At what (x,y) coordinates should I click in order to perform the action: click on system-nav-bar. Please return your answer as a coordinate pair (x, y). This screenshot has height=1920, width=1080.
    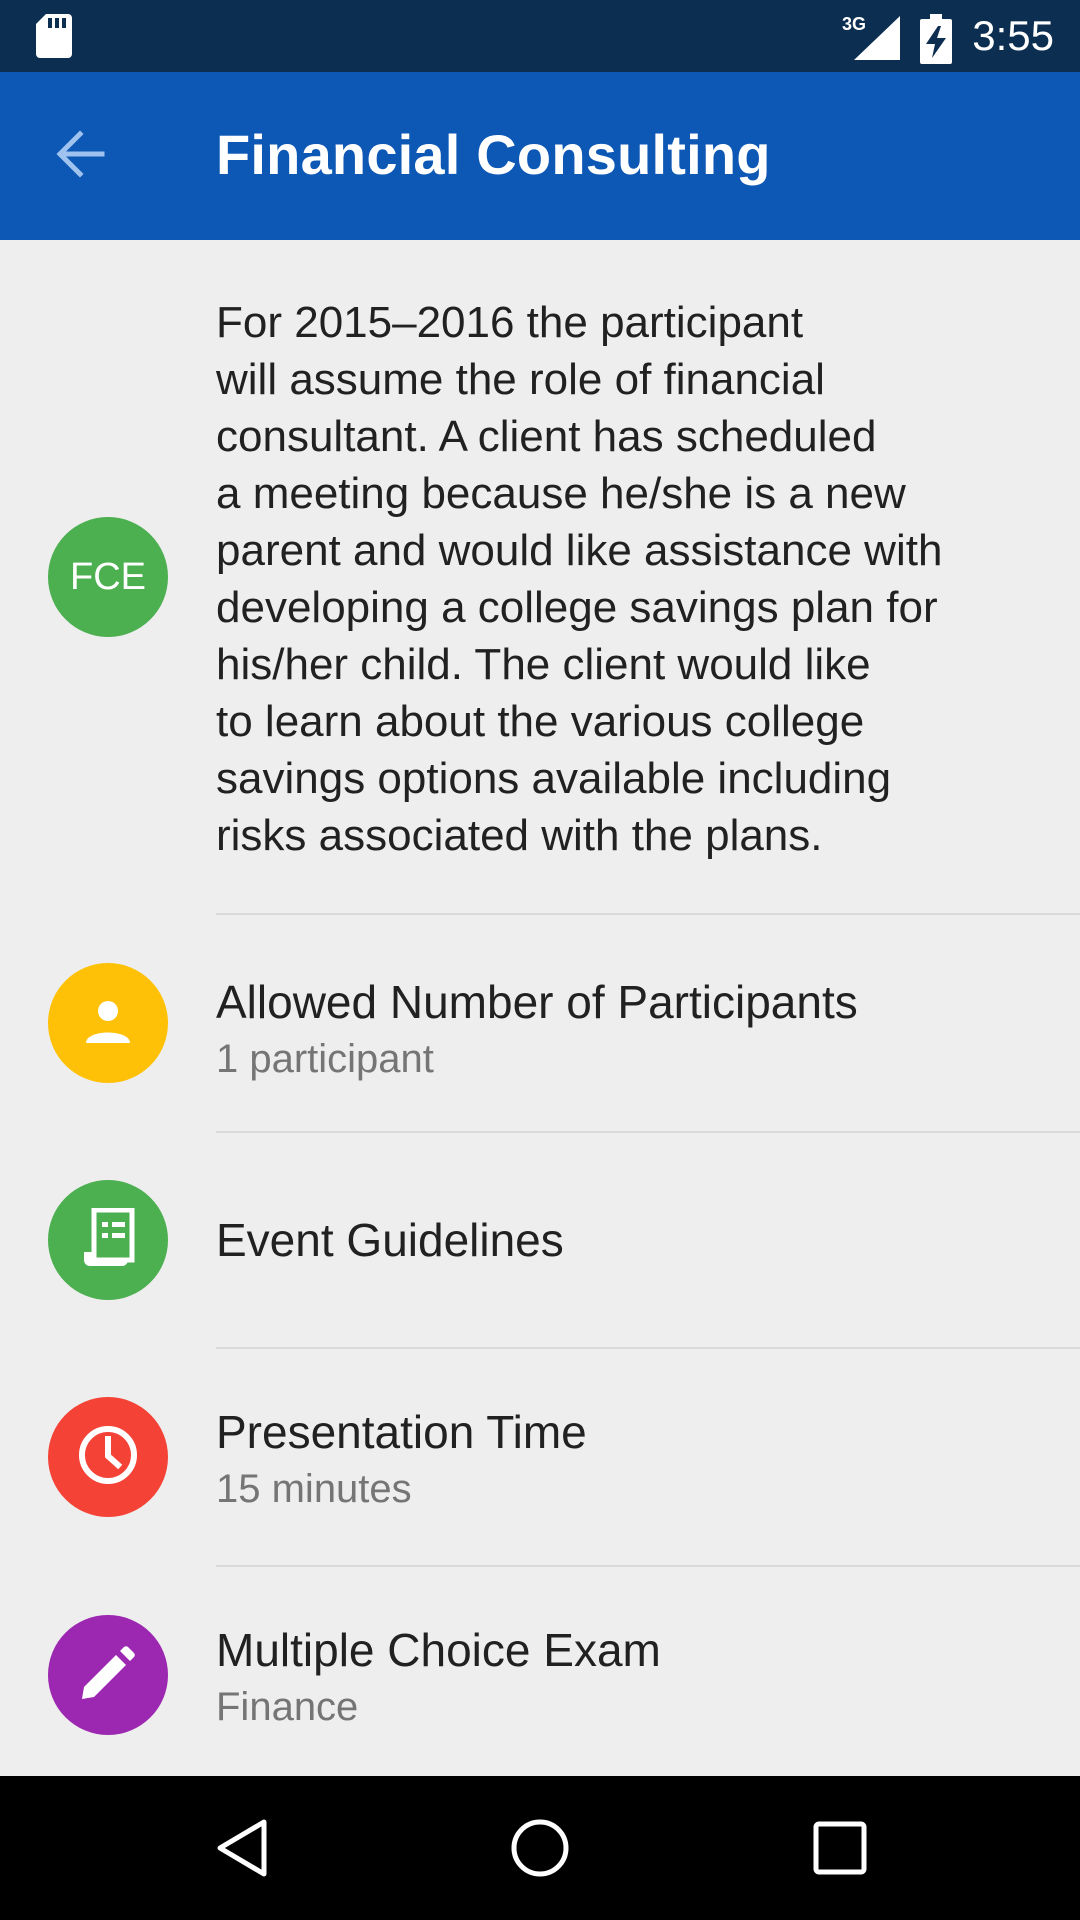
    Looking at the image, I should click on (540, 1848).